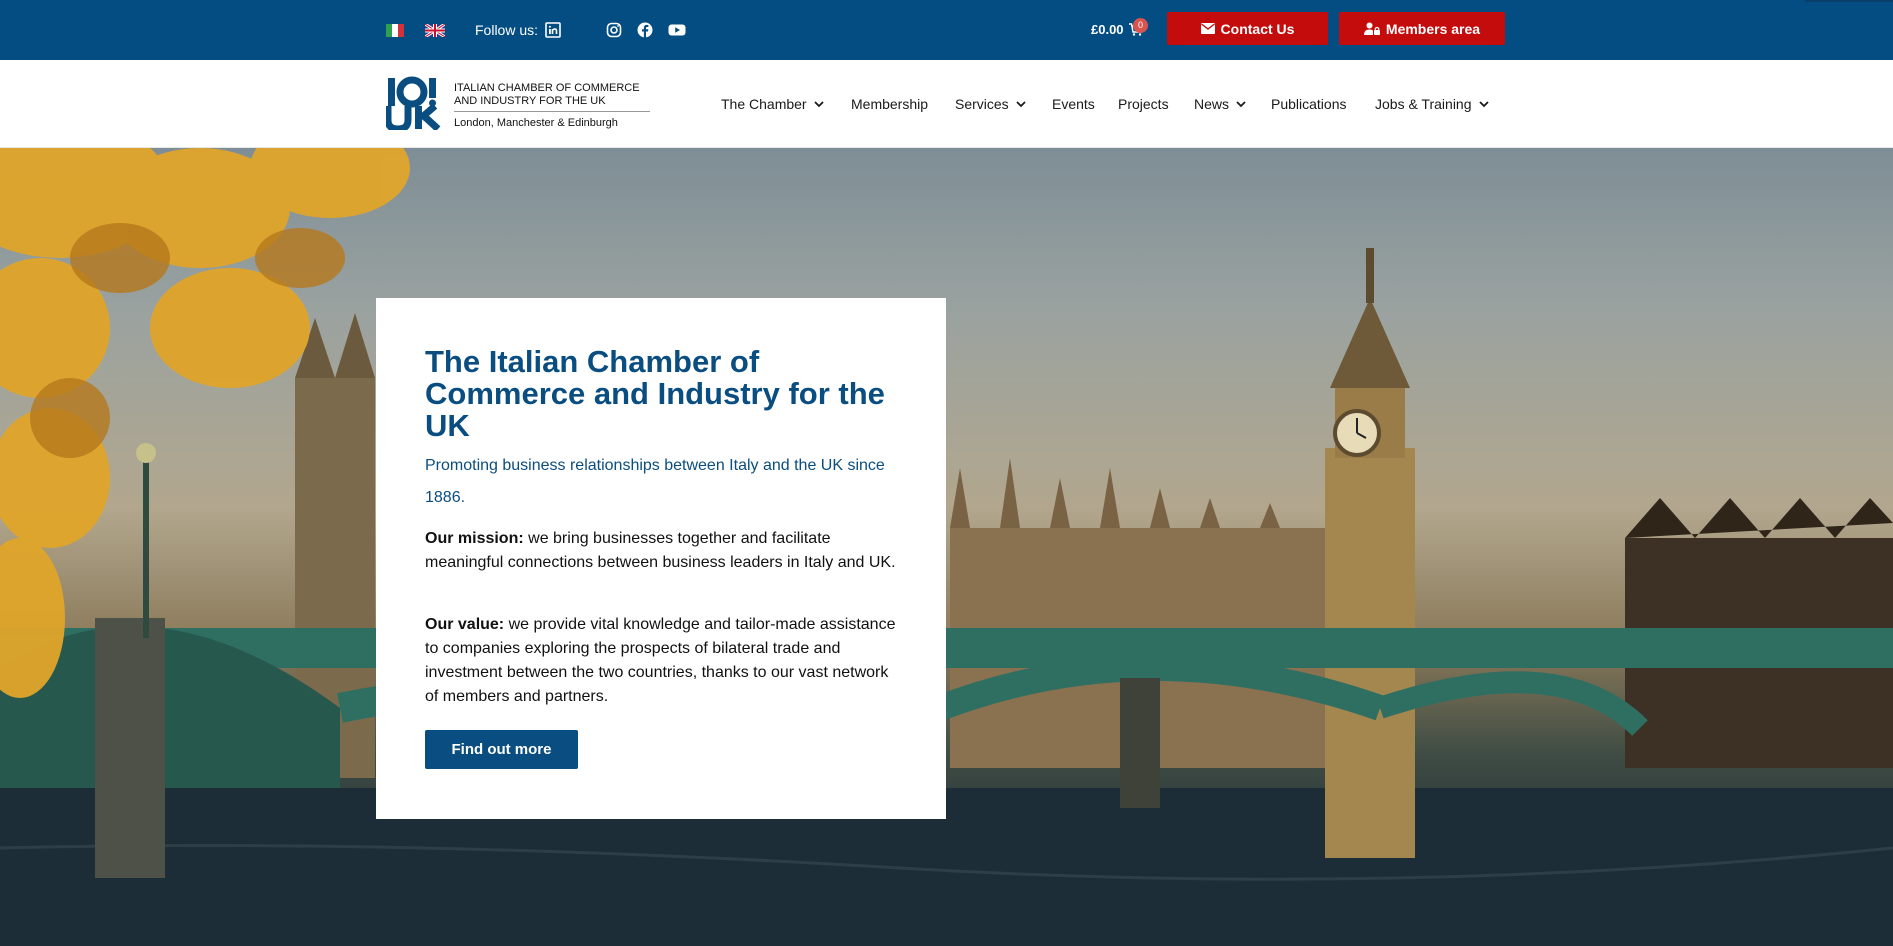 This screenshot has height=946, width=1893. What do you see at coordinates (645, 30) in the screenshot?
I see `facebook-icon` at bounding box center [645, 30].